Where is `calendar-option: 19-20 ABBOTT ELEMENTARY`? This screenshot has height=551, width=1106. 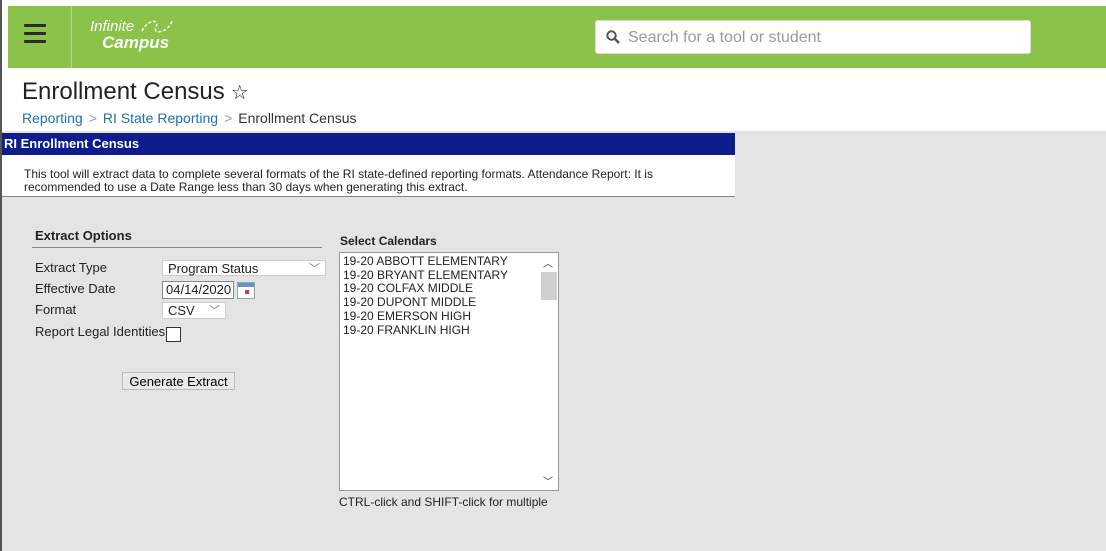 calendar-option: 19-20 ABBOTT ELEMENTARY is located at coordinates (425, 261).